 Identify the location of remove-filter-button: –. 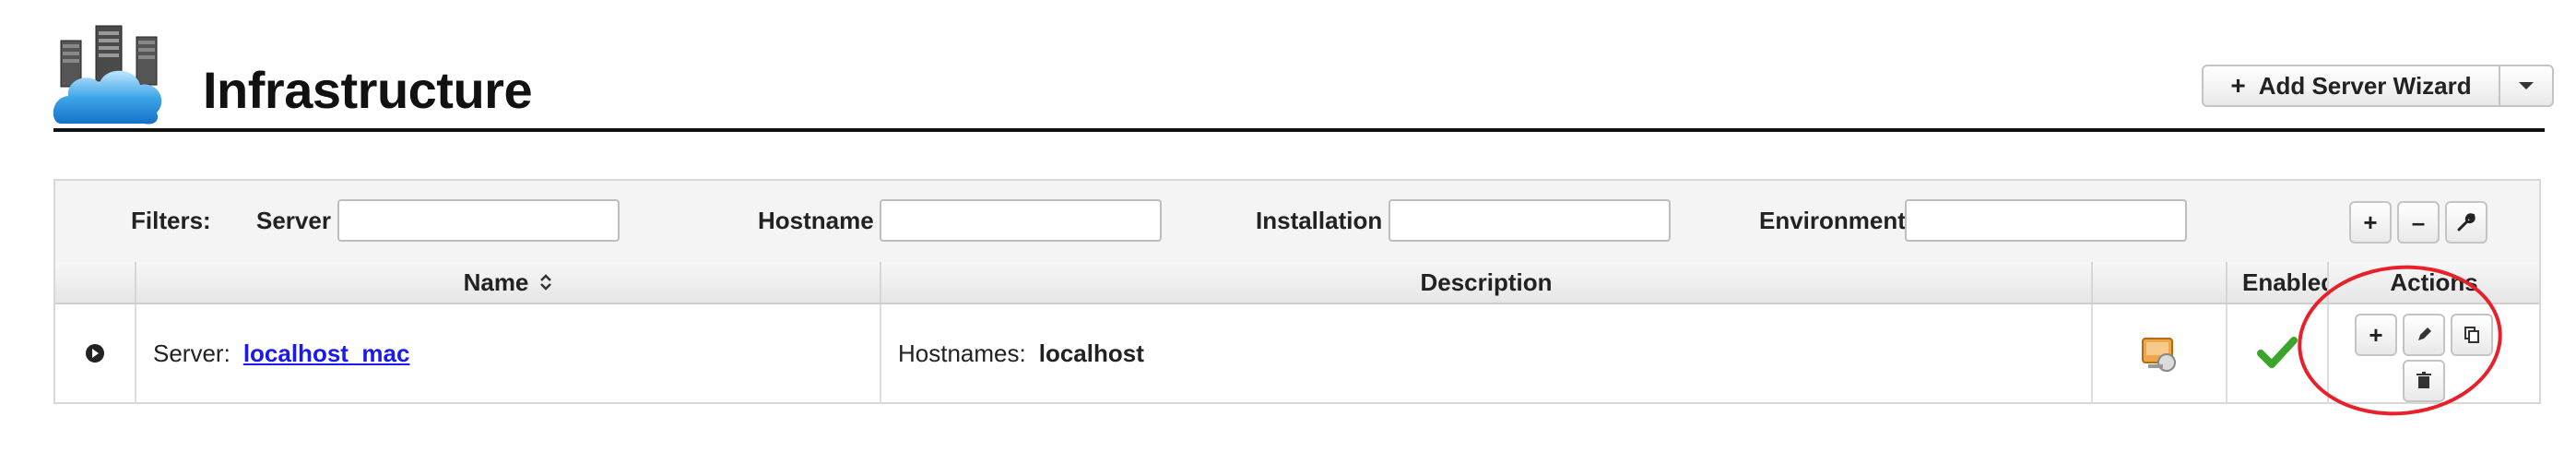
(2418, 222).